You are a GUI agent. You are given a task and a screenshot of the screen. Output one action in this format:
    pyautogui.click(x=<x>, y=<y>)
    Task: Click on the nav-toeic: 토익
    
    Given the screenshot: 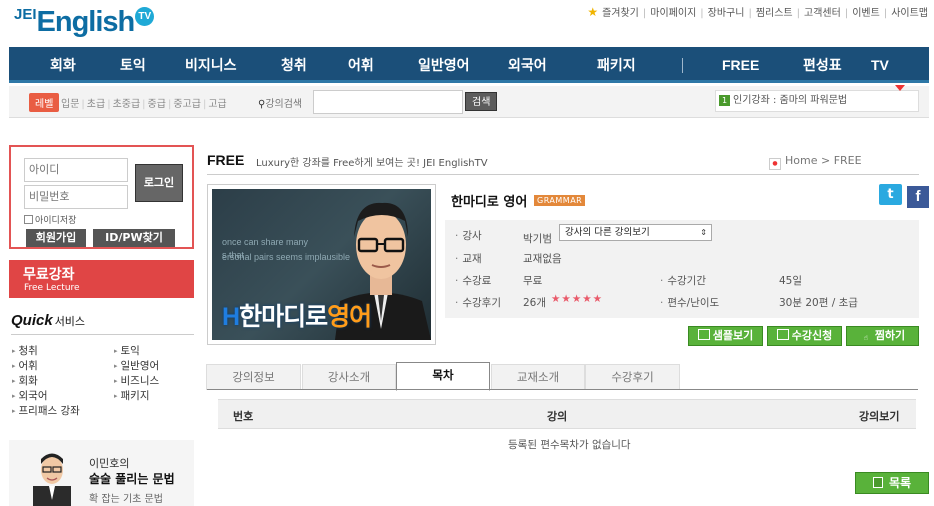 What is the action you would take?
    pyautogui.click(x=133, y=65)
    